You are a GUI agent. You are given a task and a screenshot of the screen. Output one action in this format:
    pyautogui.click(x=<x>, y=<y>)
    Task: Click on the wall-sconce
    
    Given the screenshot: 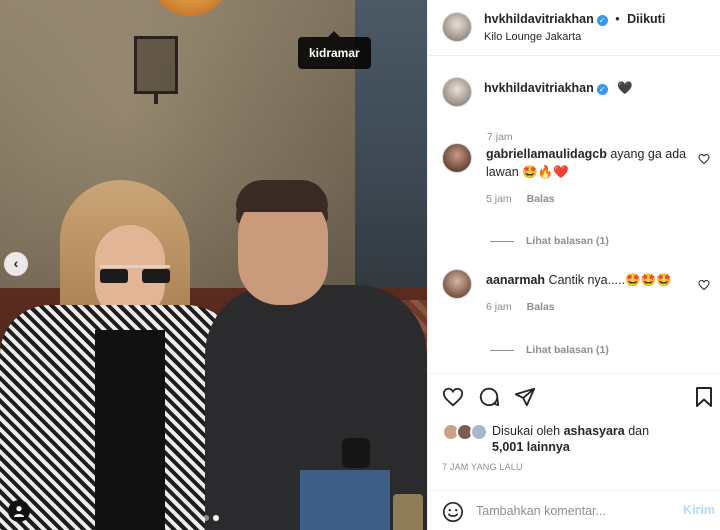 What is the action you would take?
    pyautogui.click(x=156, y=65)
    